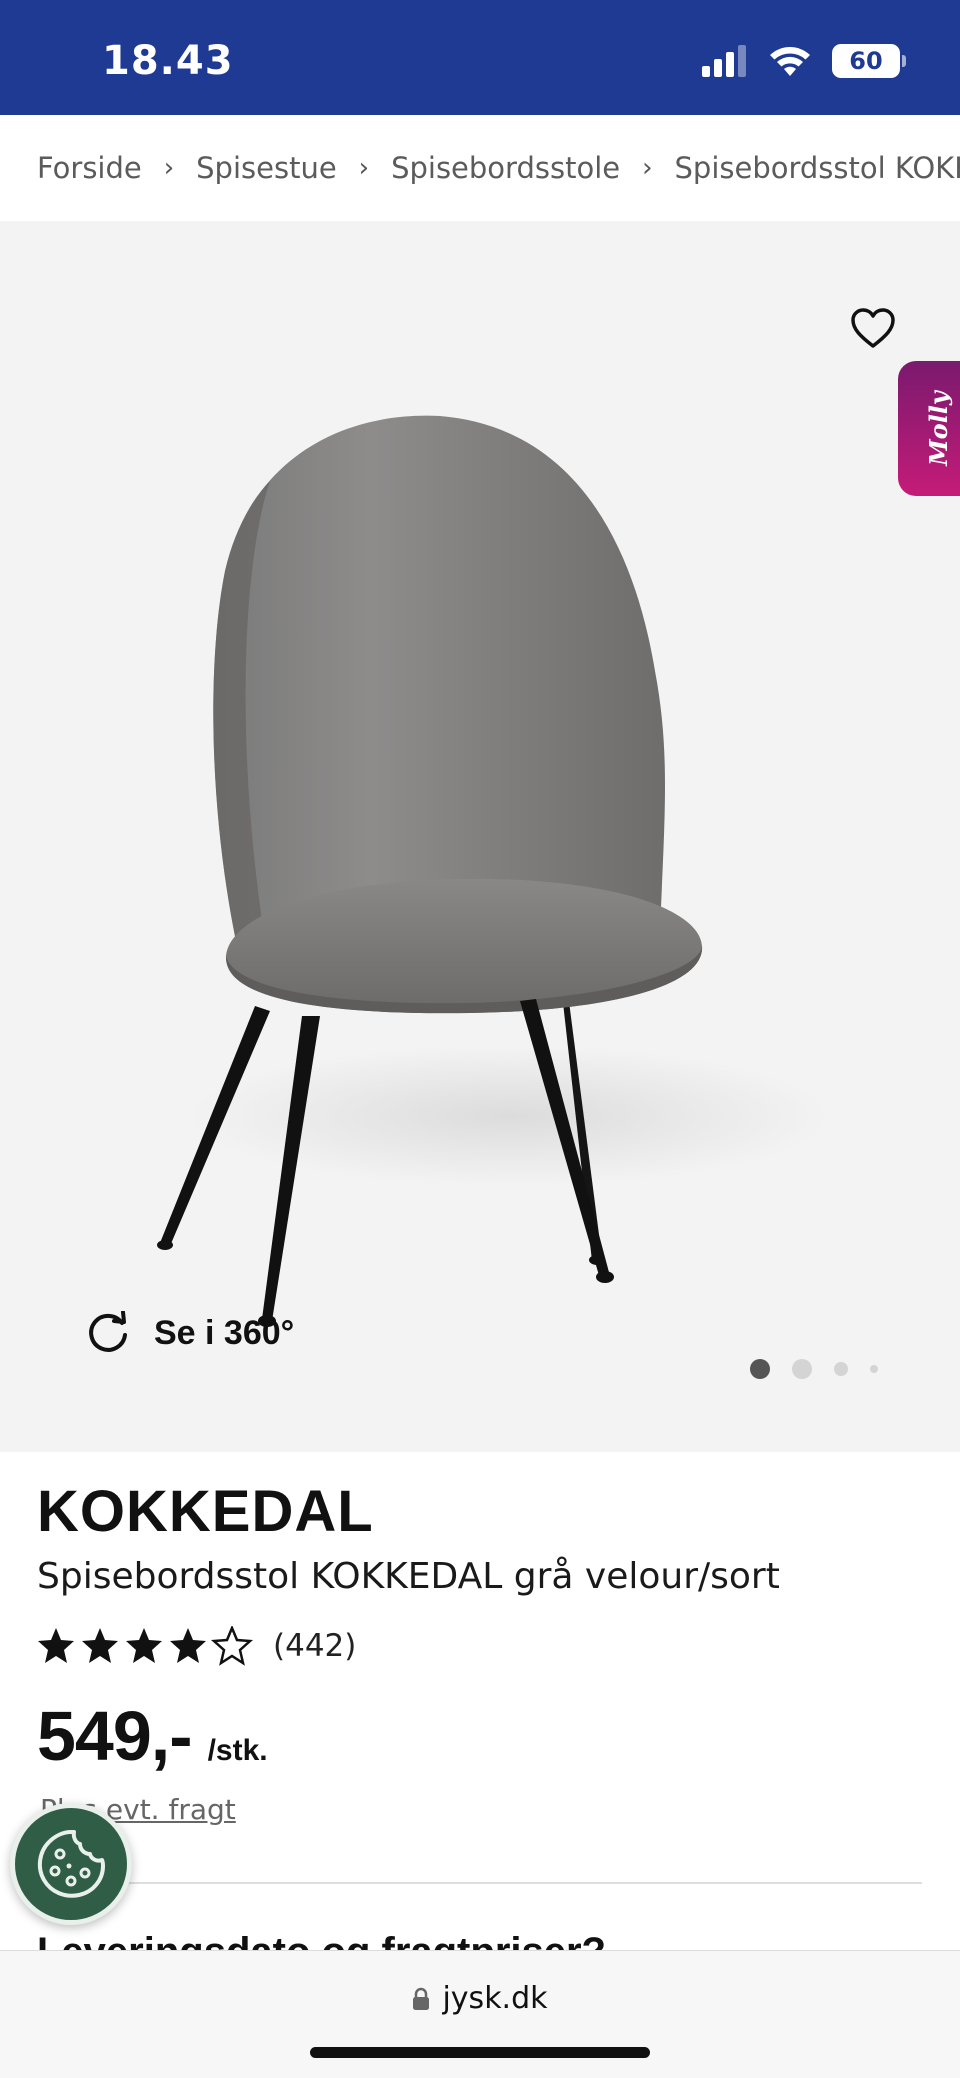 The width and height of the screenshot is (960, 2078). I want to click on view-360-label: Se i 360°, so click(224, 1332).